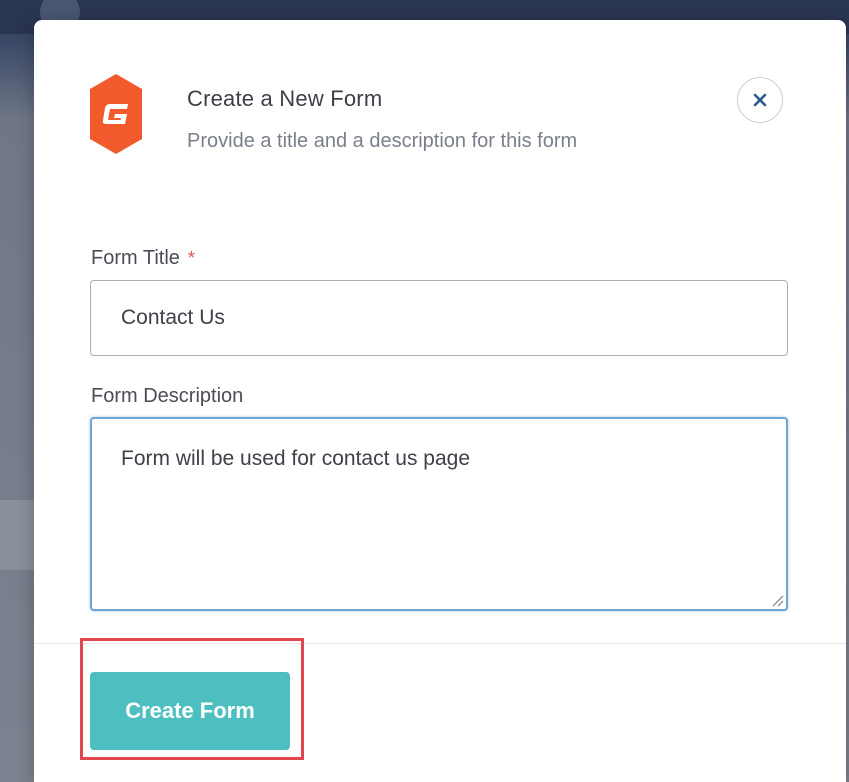 This screenshot has height=782, width=849. What do you see at coordinates (191, 258) in the screenshot?
I see `required-marker: *` at bounding box center [191, 258].